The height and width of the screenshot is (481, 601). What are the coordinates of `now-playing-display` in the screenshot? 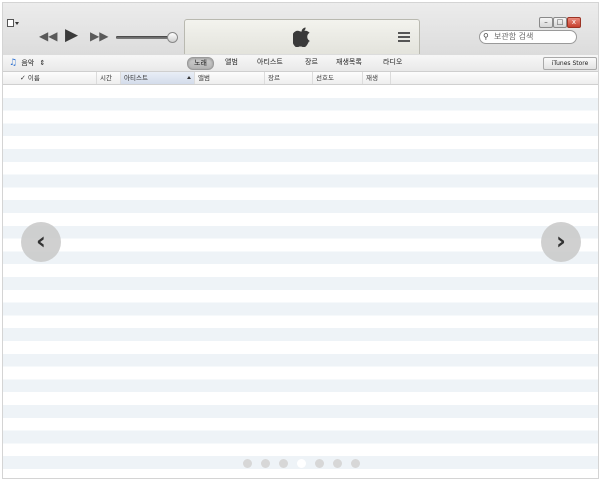 It's located at (302, 36).